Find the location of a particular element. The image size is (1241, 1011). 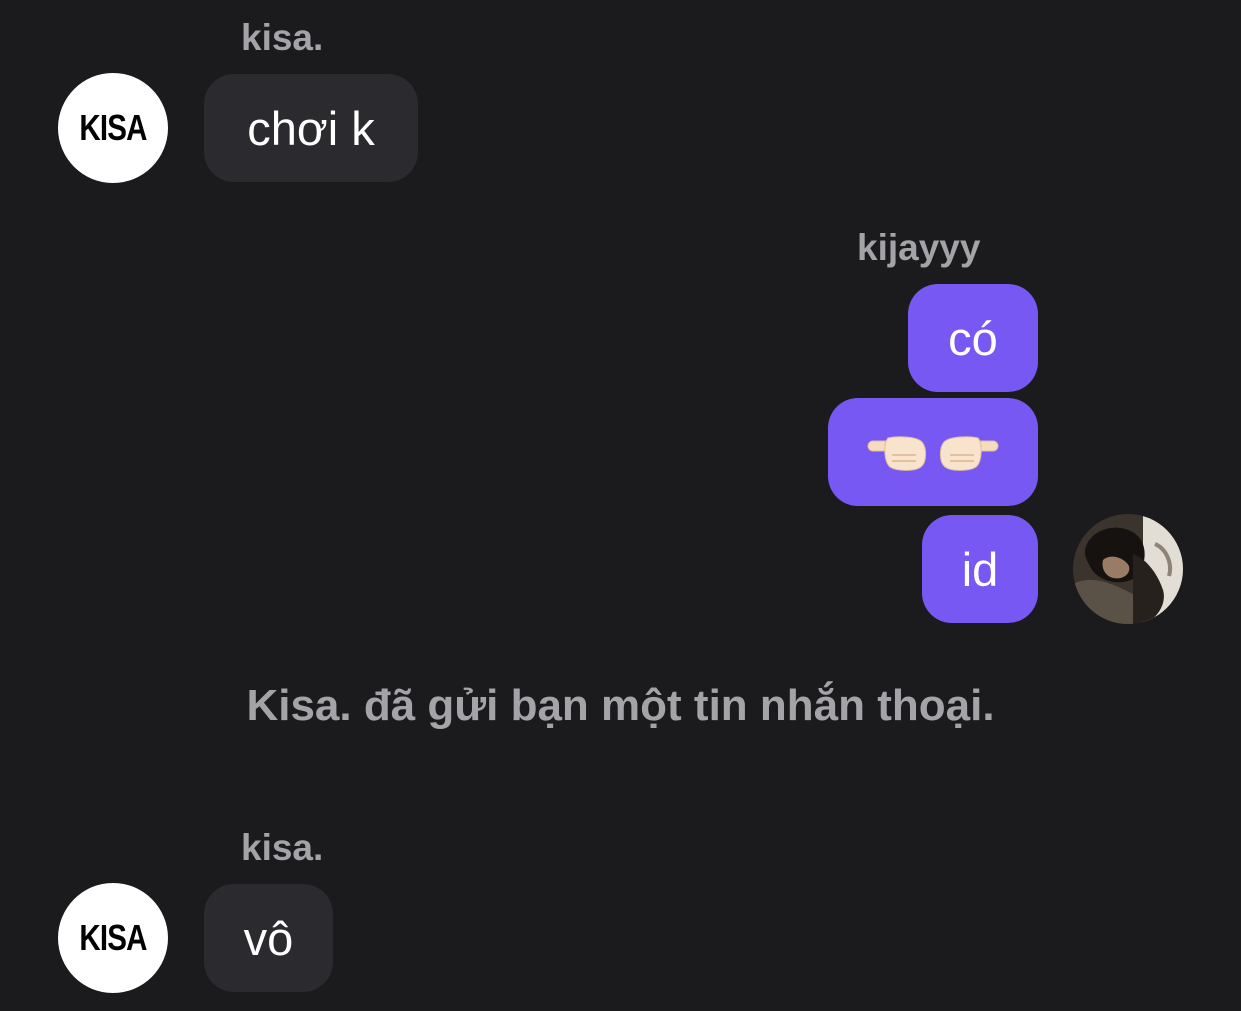

hand-point-left-icon is located at coordinates (897, 453).